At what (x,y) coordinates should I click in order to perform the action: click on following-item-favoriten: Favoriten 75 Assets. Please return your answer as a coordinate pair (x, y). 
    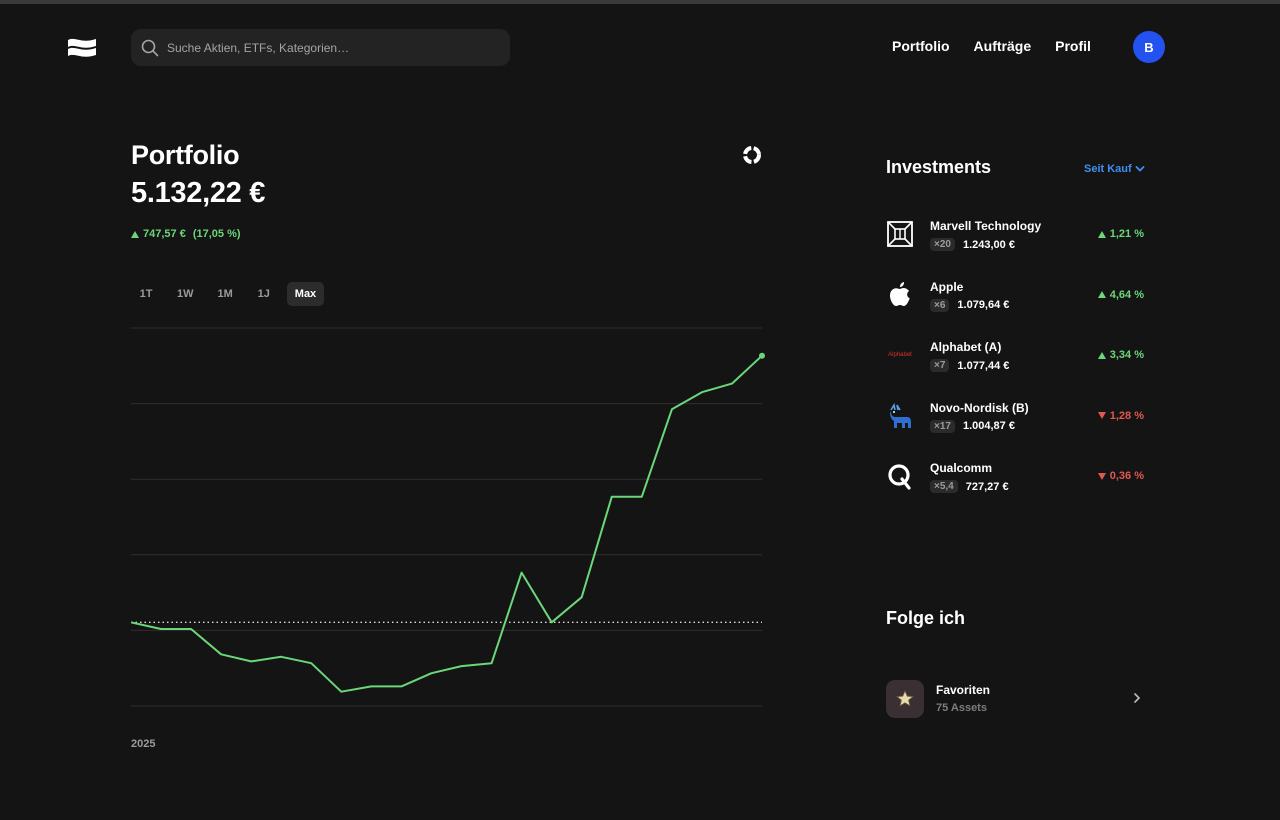
    Looking at the image, I should click on (1015, 699).